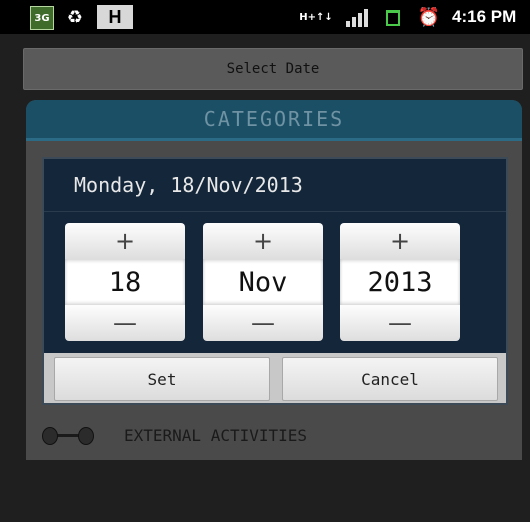  Describe the element at coordinates (393, 18) in the screenshot. I see `battery-icon` at that location.